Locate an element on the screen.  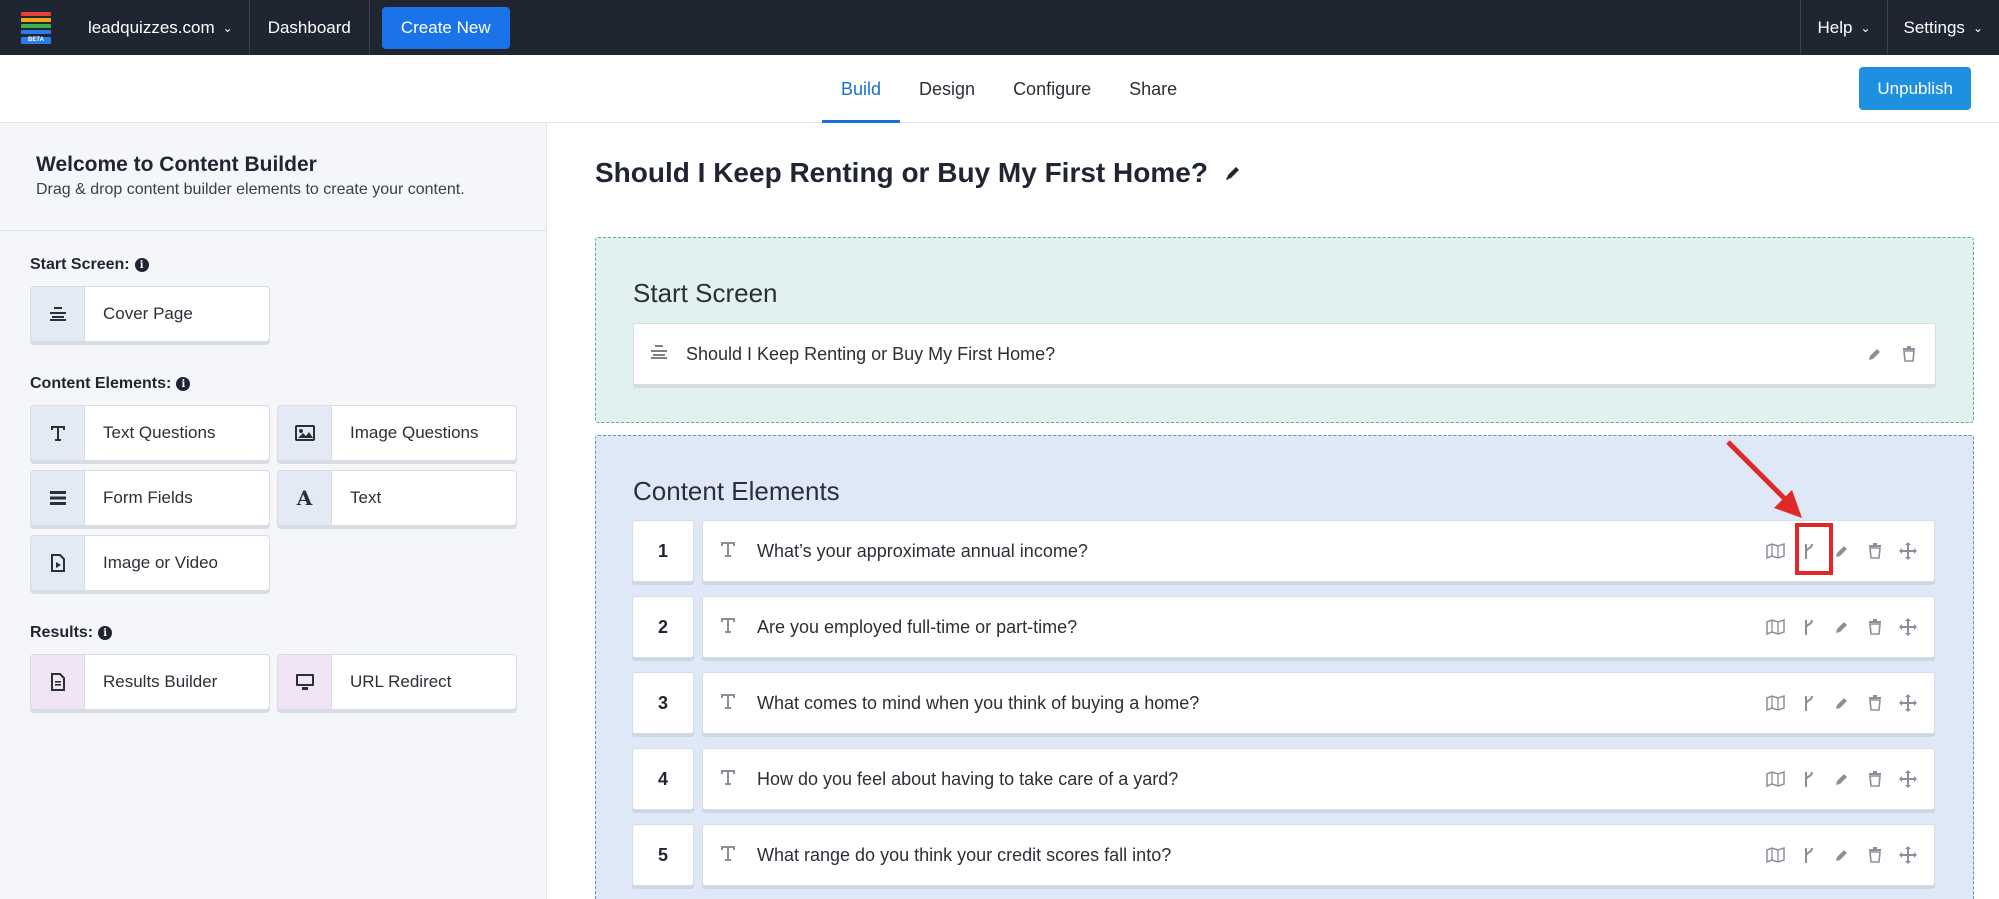
annotation-highlight-box is located at coordinates (1814, 549).